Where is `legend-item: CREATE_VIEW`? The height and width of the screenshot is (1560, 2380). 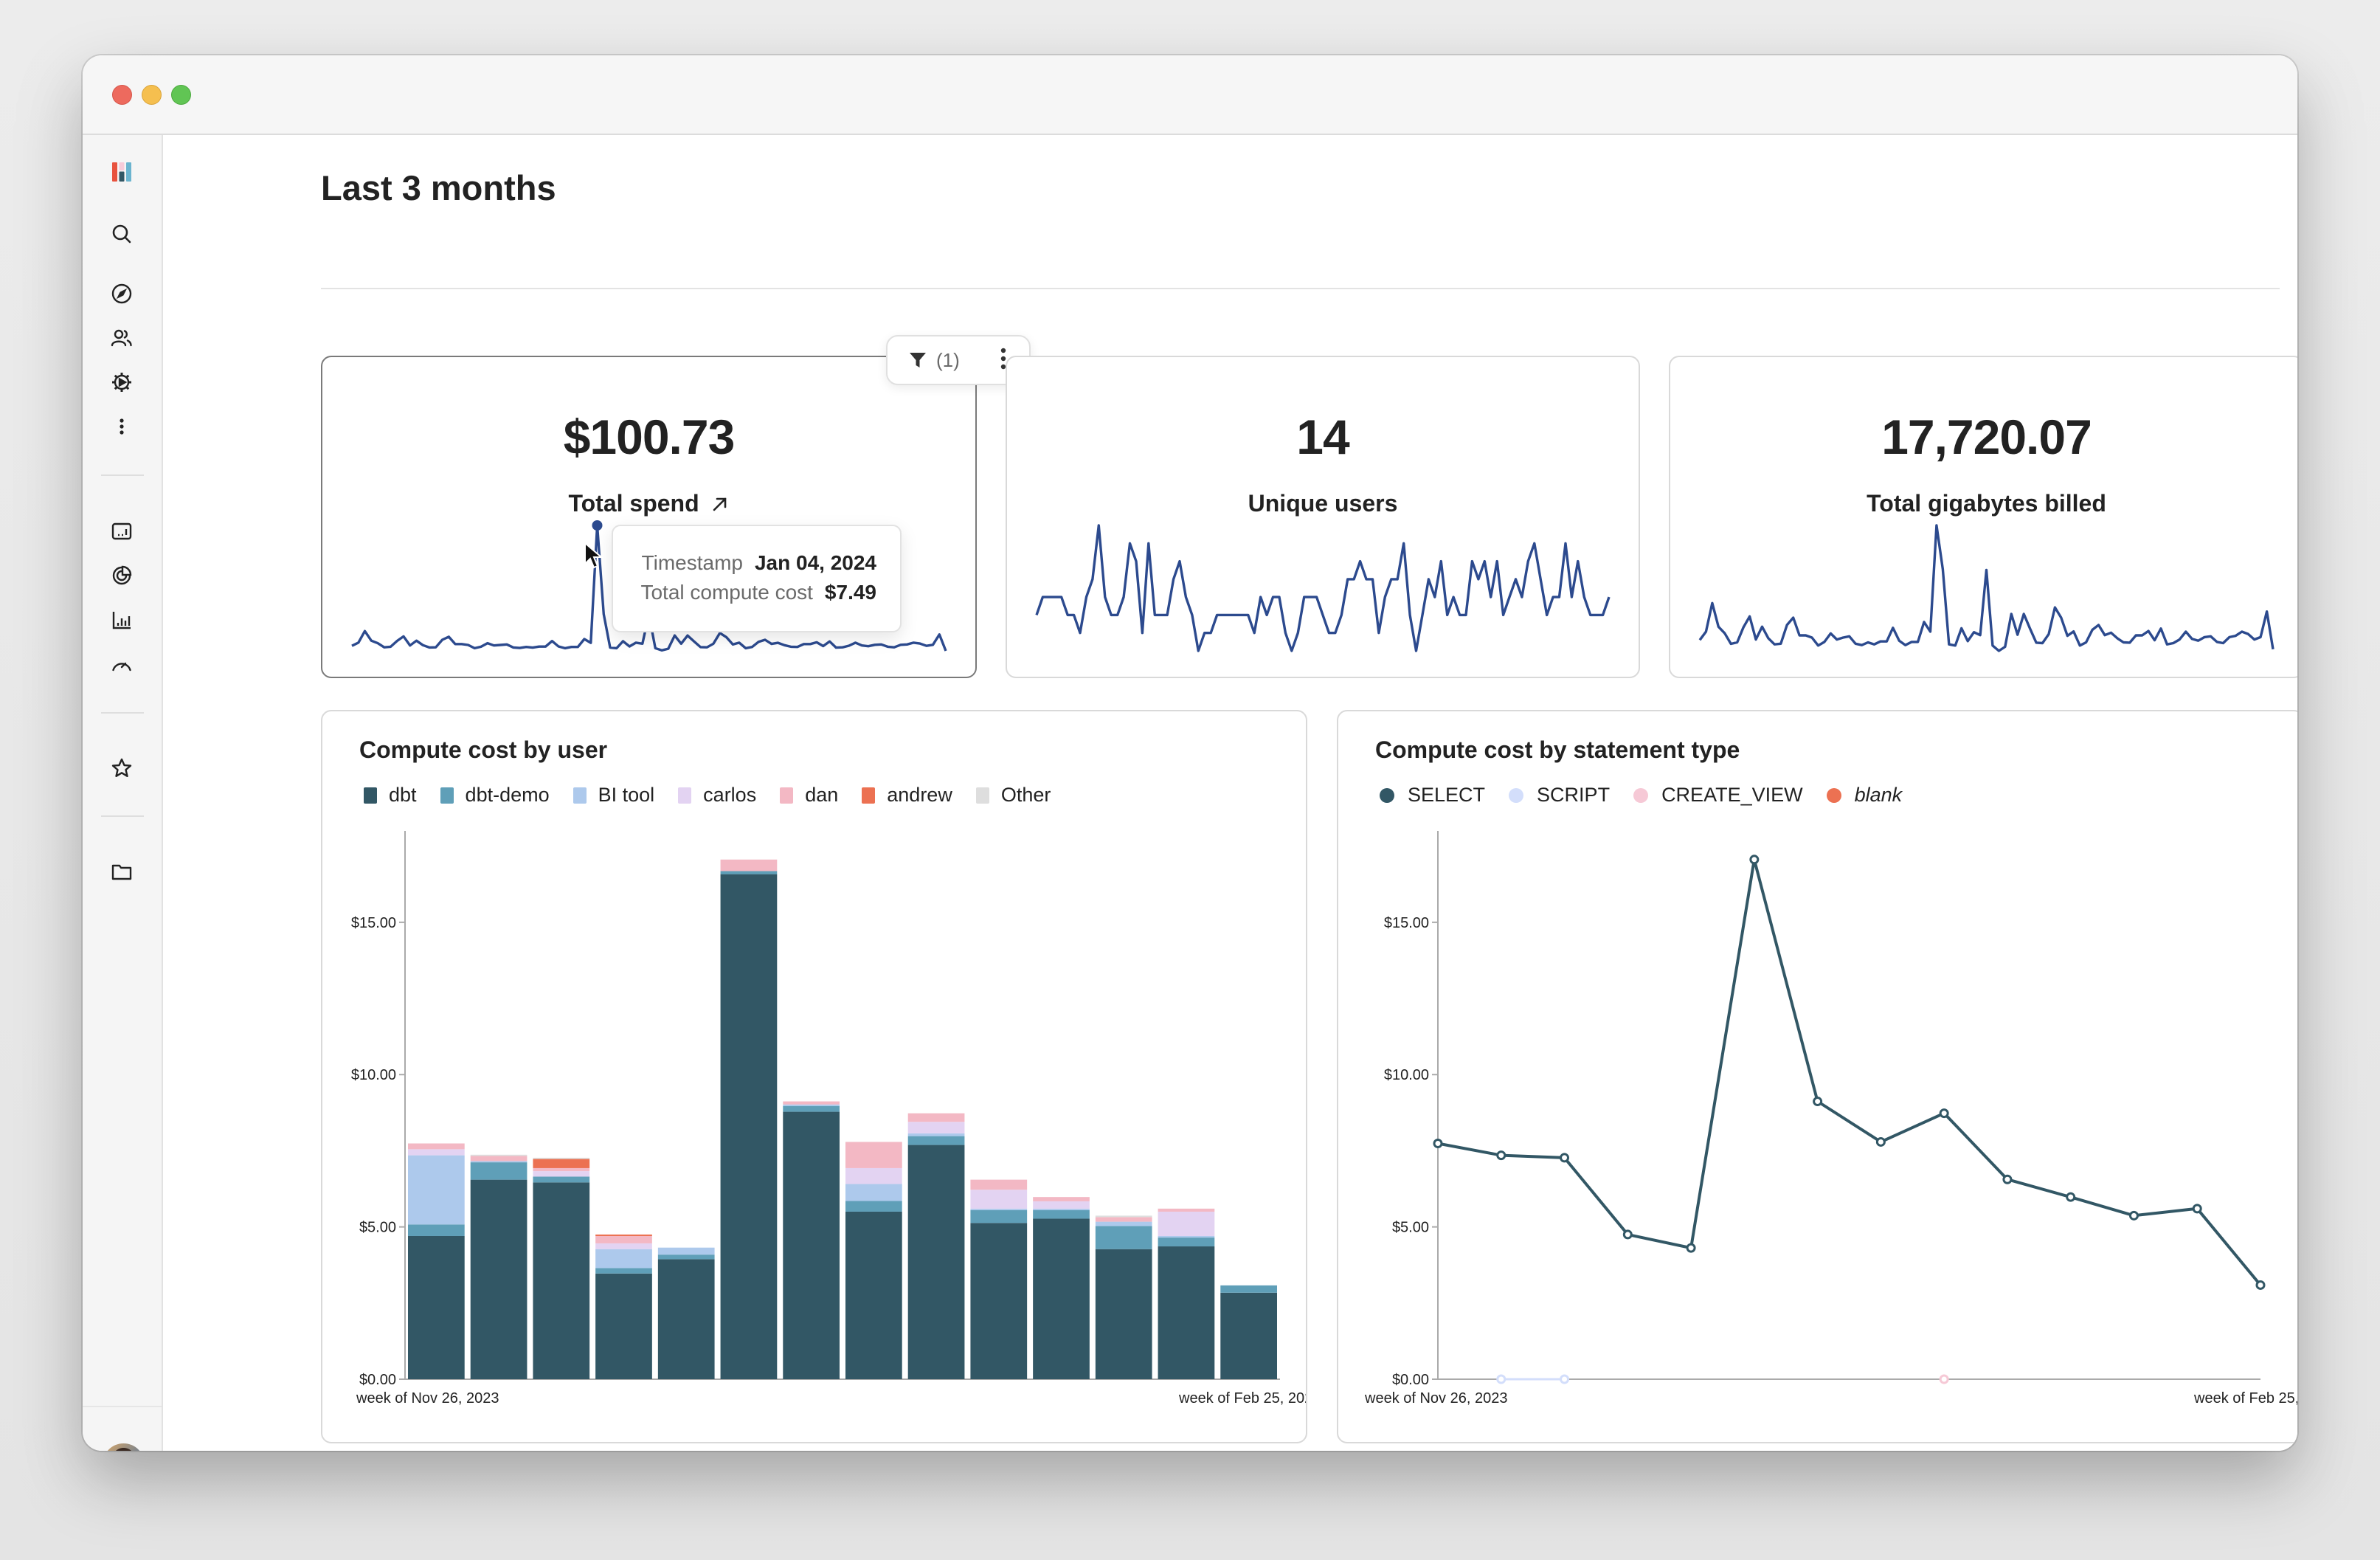
legend-item: CREATE_VIEW is located at coordinates (1718, 796).